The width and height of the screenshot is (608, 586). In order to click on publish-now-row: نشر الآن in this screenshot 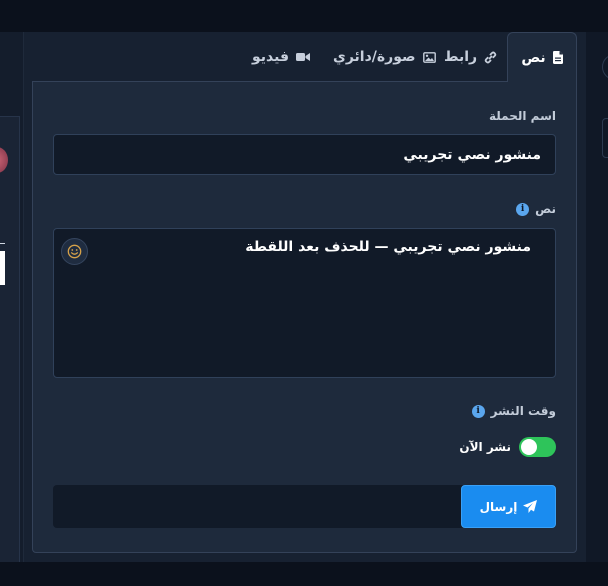, I will do `click(507, 447)`.